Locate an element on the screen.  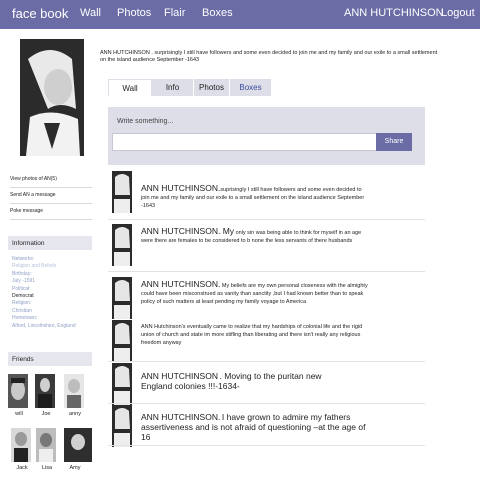
share-button: Share is located at coordinates (394, 142).